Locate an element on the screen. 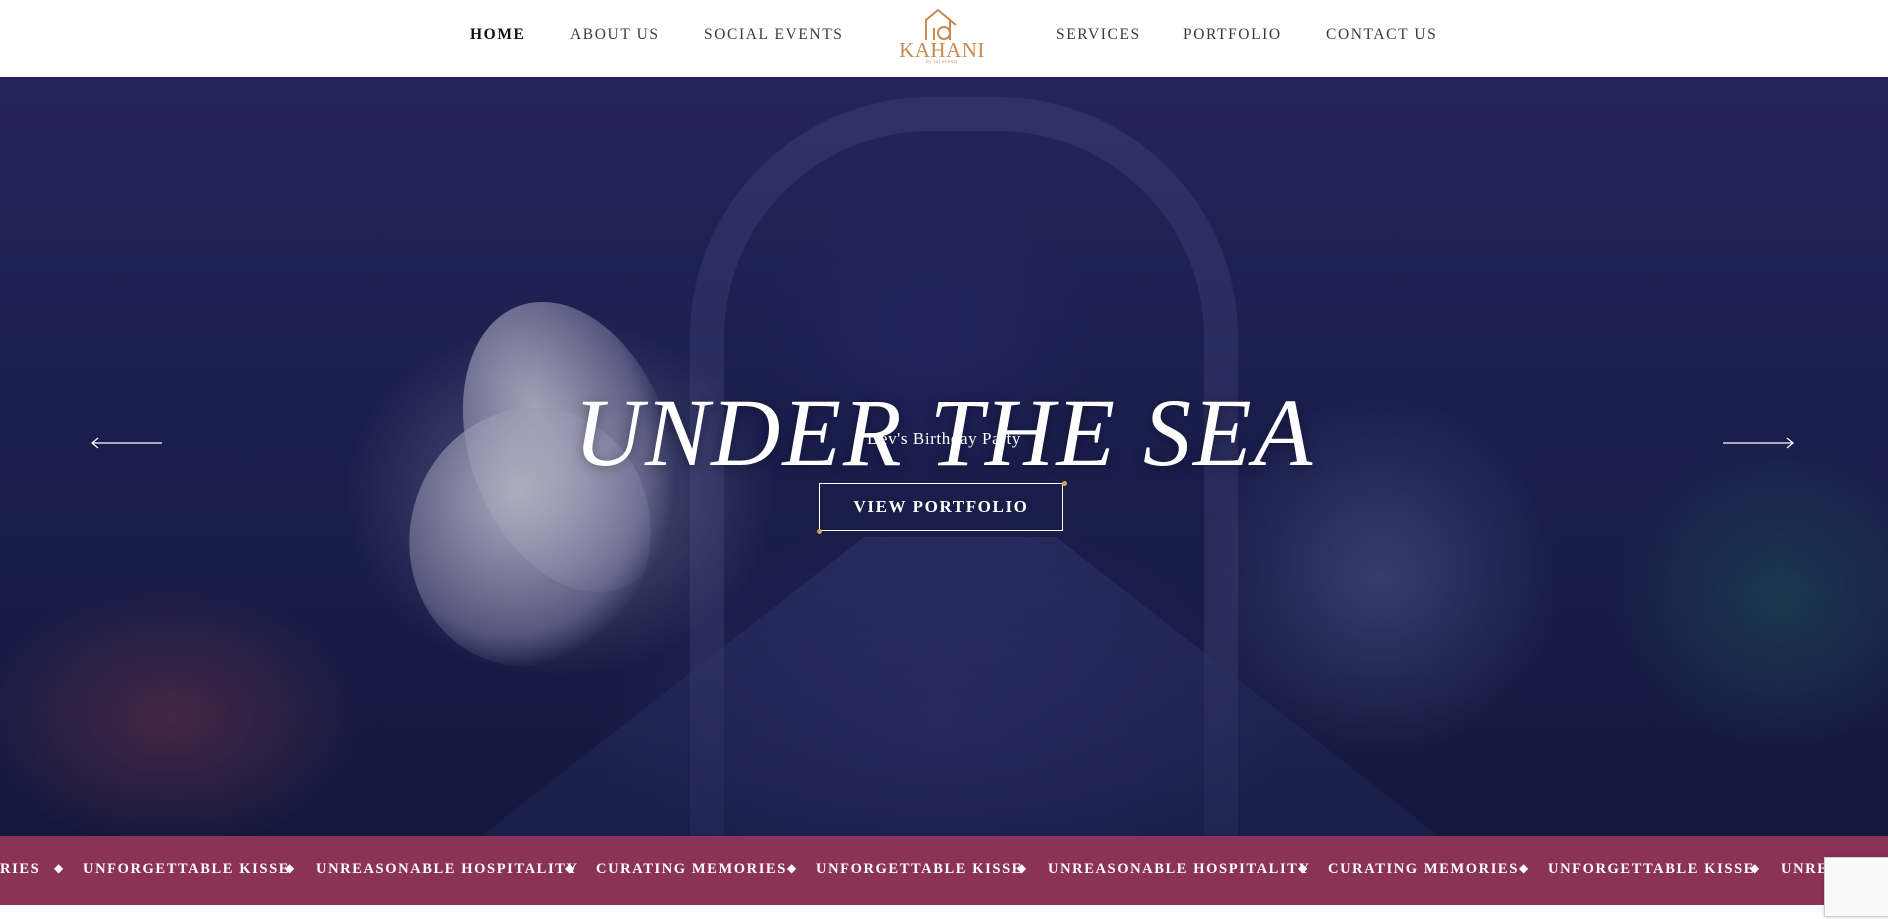  logo-tagline: by lal events is located at coordinates (942, 62).